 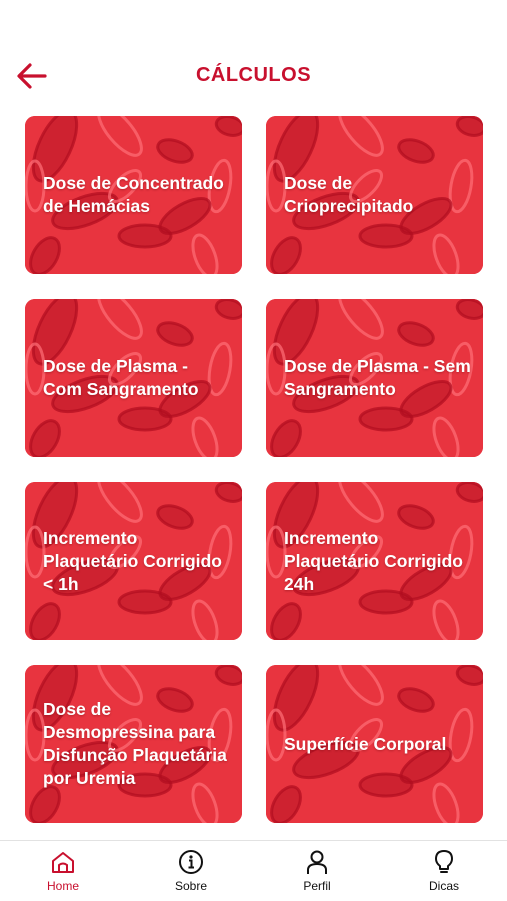 I want to click on card-label: Incremento Plaquetário Corrigido < 1h, so click(x=132, y=560).